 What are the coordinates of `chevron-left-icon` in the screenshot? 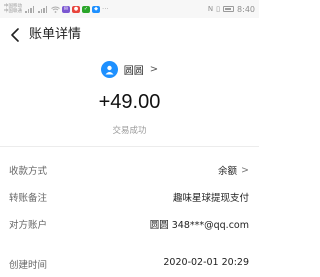 It's located at (15, 35).